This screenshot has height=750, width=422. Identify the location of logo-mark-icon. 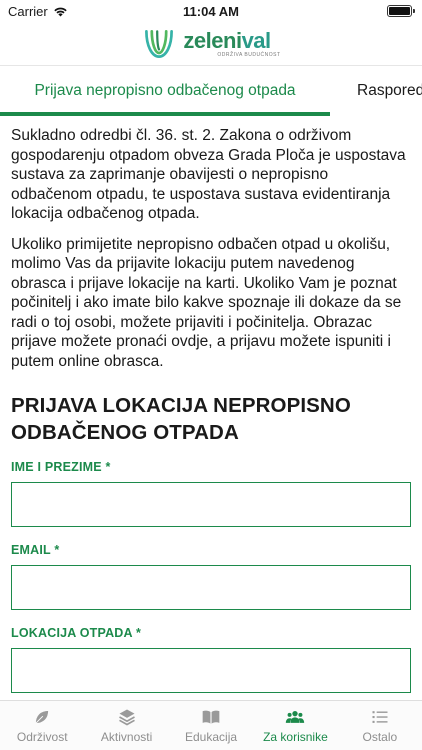
(159, 43).